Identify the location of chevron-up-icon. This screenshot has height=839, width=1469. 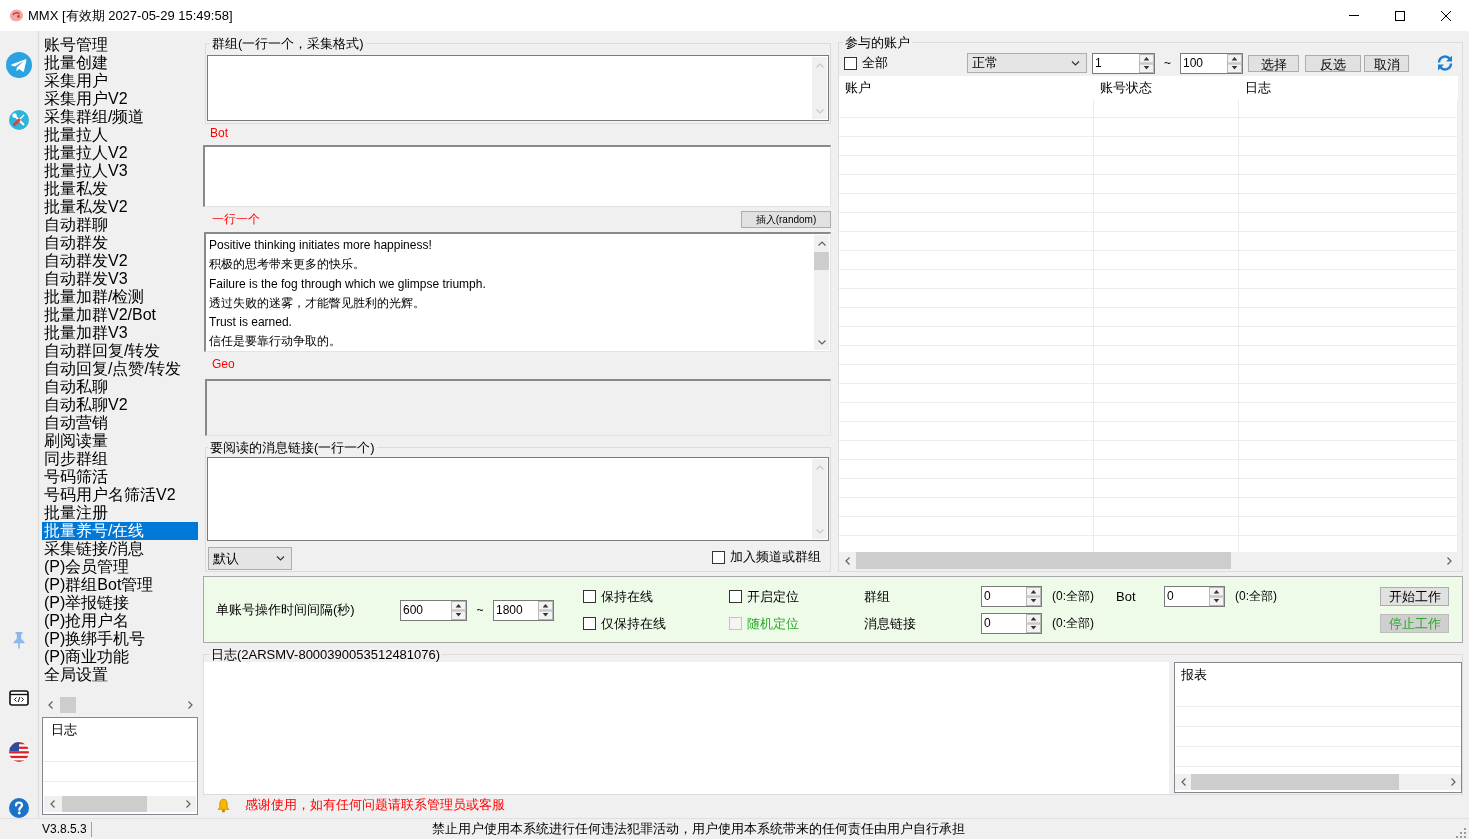
(821, 243).